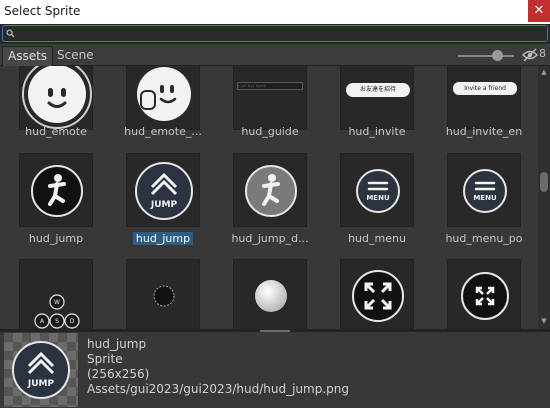 The width and height of the screenshot is (550, 408). Describe the element at coordinates (377, 98) in the screenshot. I see `invite-button-icon: お友達を招待` at that location.